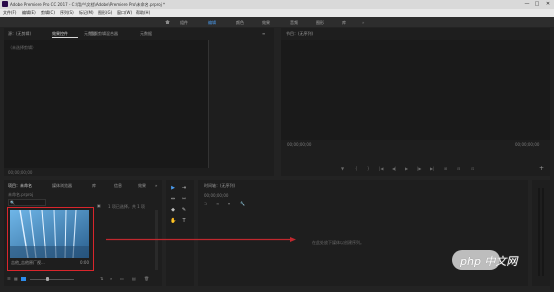 The image size is (554, 292). I want to click on drag-arrow-annotation, so click(201, 239).